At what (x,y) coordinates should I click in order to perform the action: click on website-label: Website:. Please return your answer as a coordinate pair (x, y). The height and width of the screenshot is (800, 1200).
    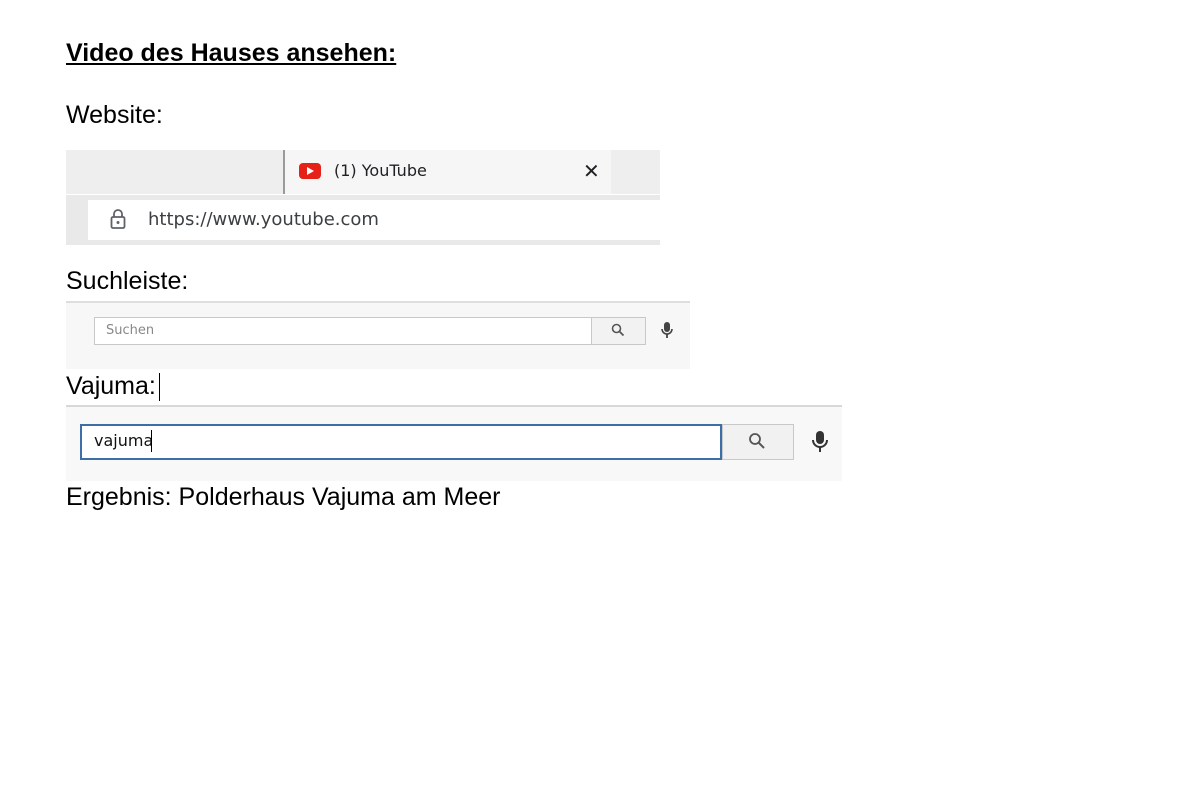
    Looking at the image, I should click on (114, 115).